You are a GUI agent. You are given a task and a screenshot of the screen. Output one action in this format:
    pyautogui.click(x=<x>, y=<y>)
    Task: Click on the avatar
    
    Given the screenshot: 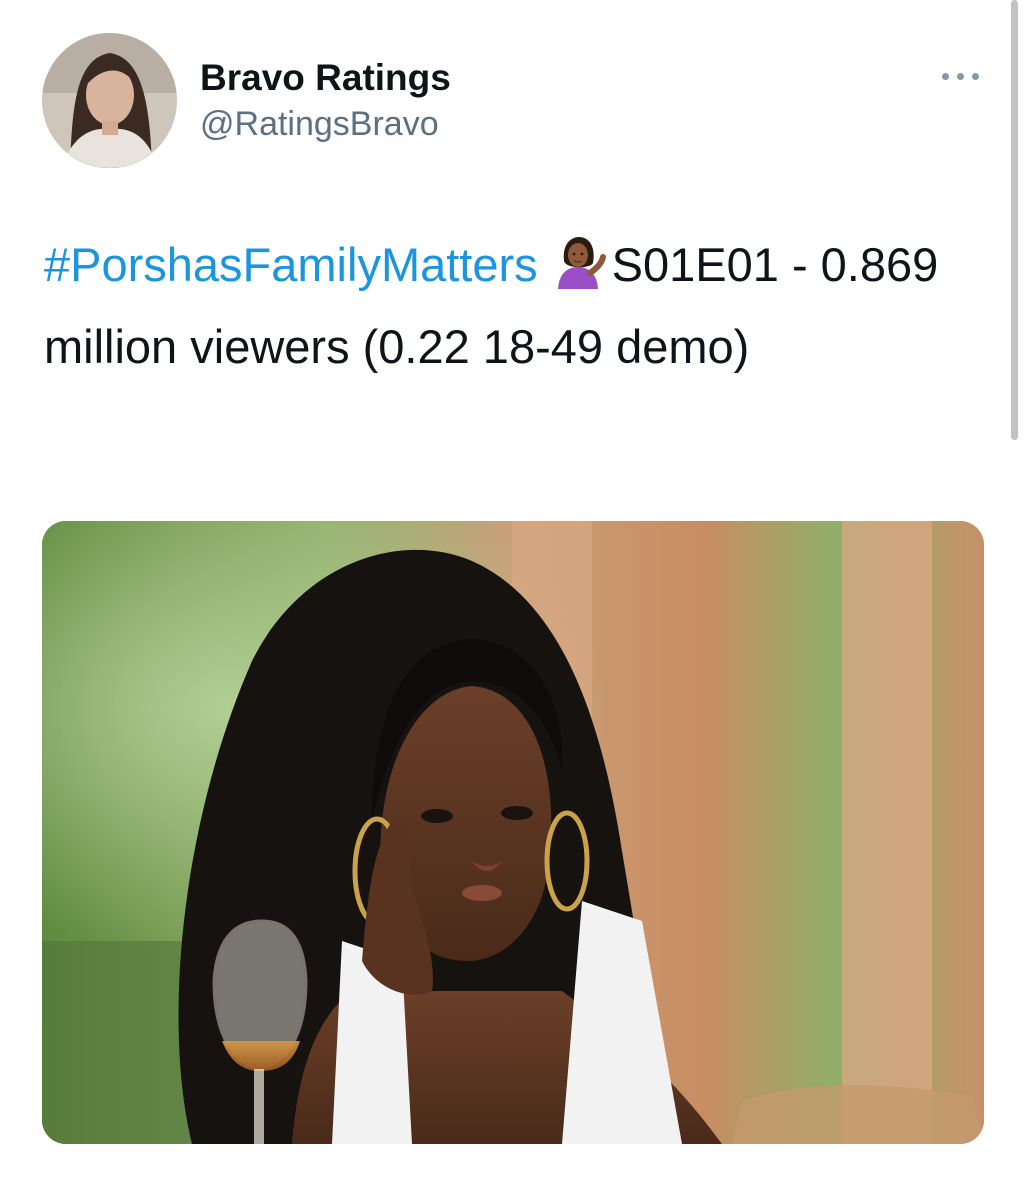 What is the action you would take?
    pyautogui.click(x=109, y=100)
    